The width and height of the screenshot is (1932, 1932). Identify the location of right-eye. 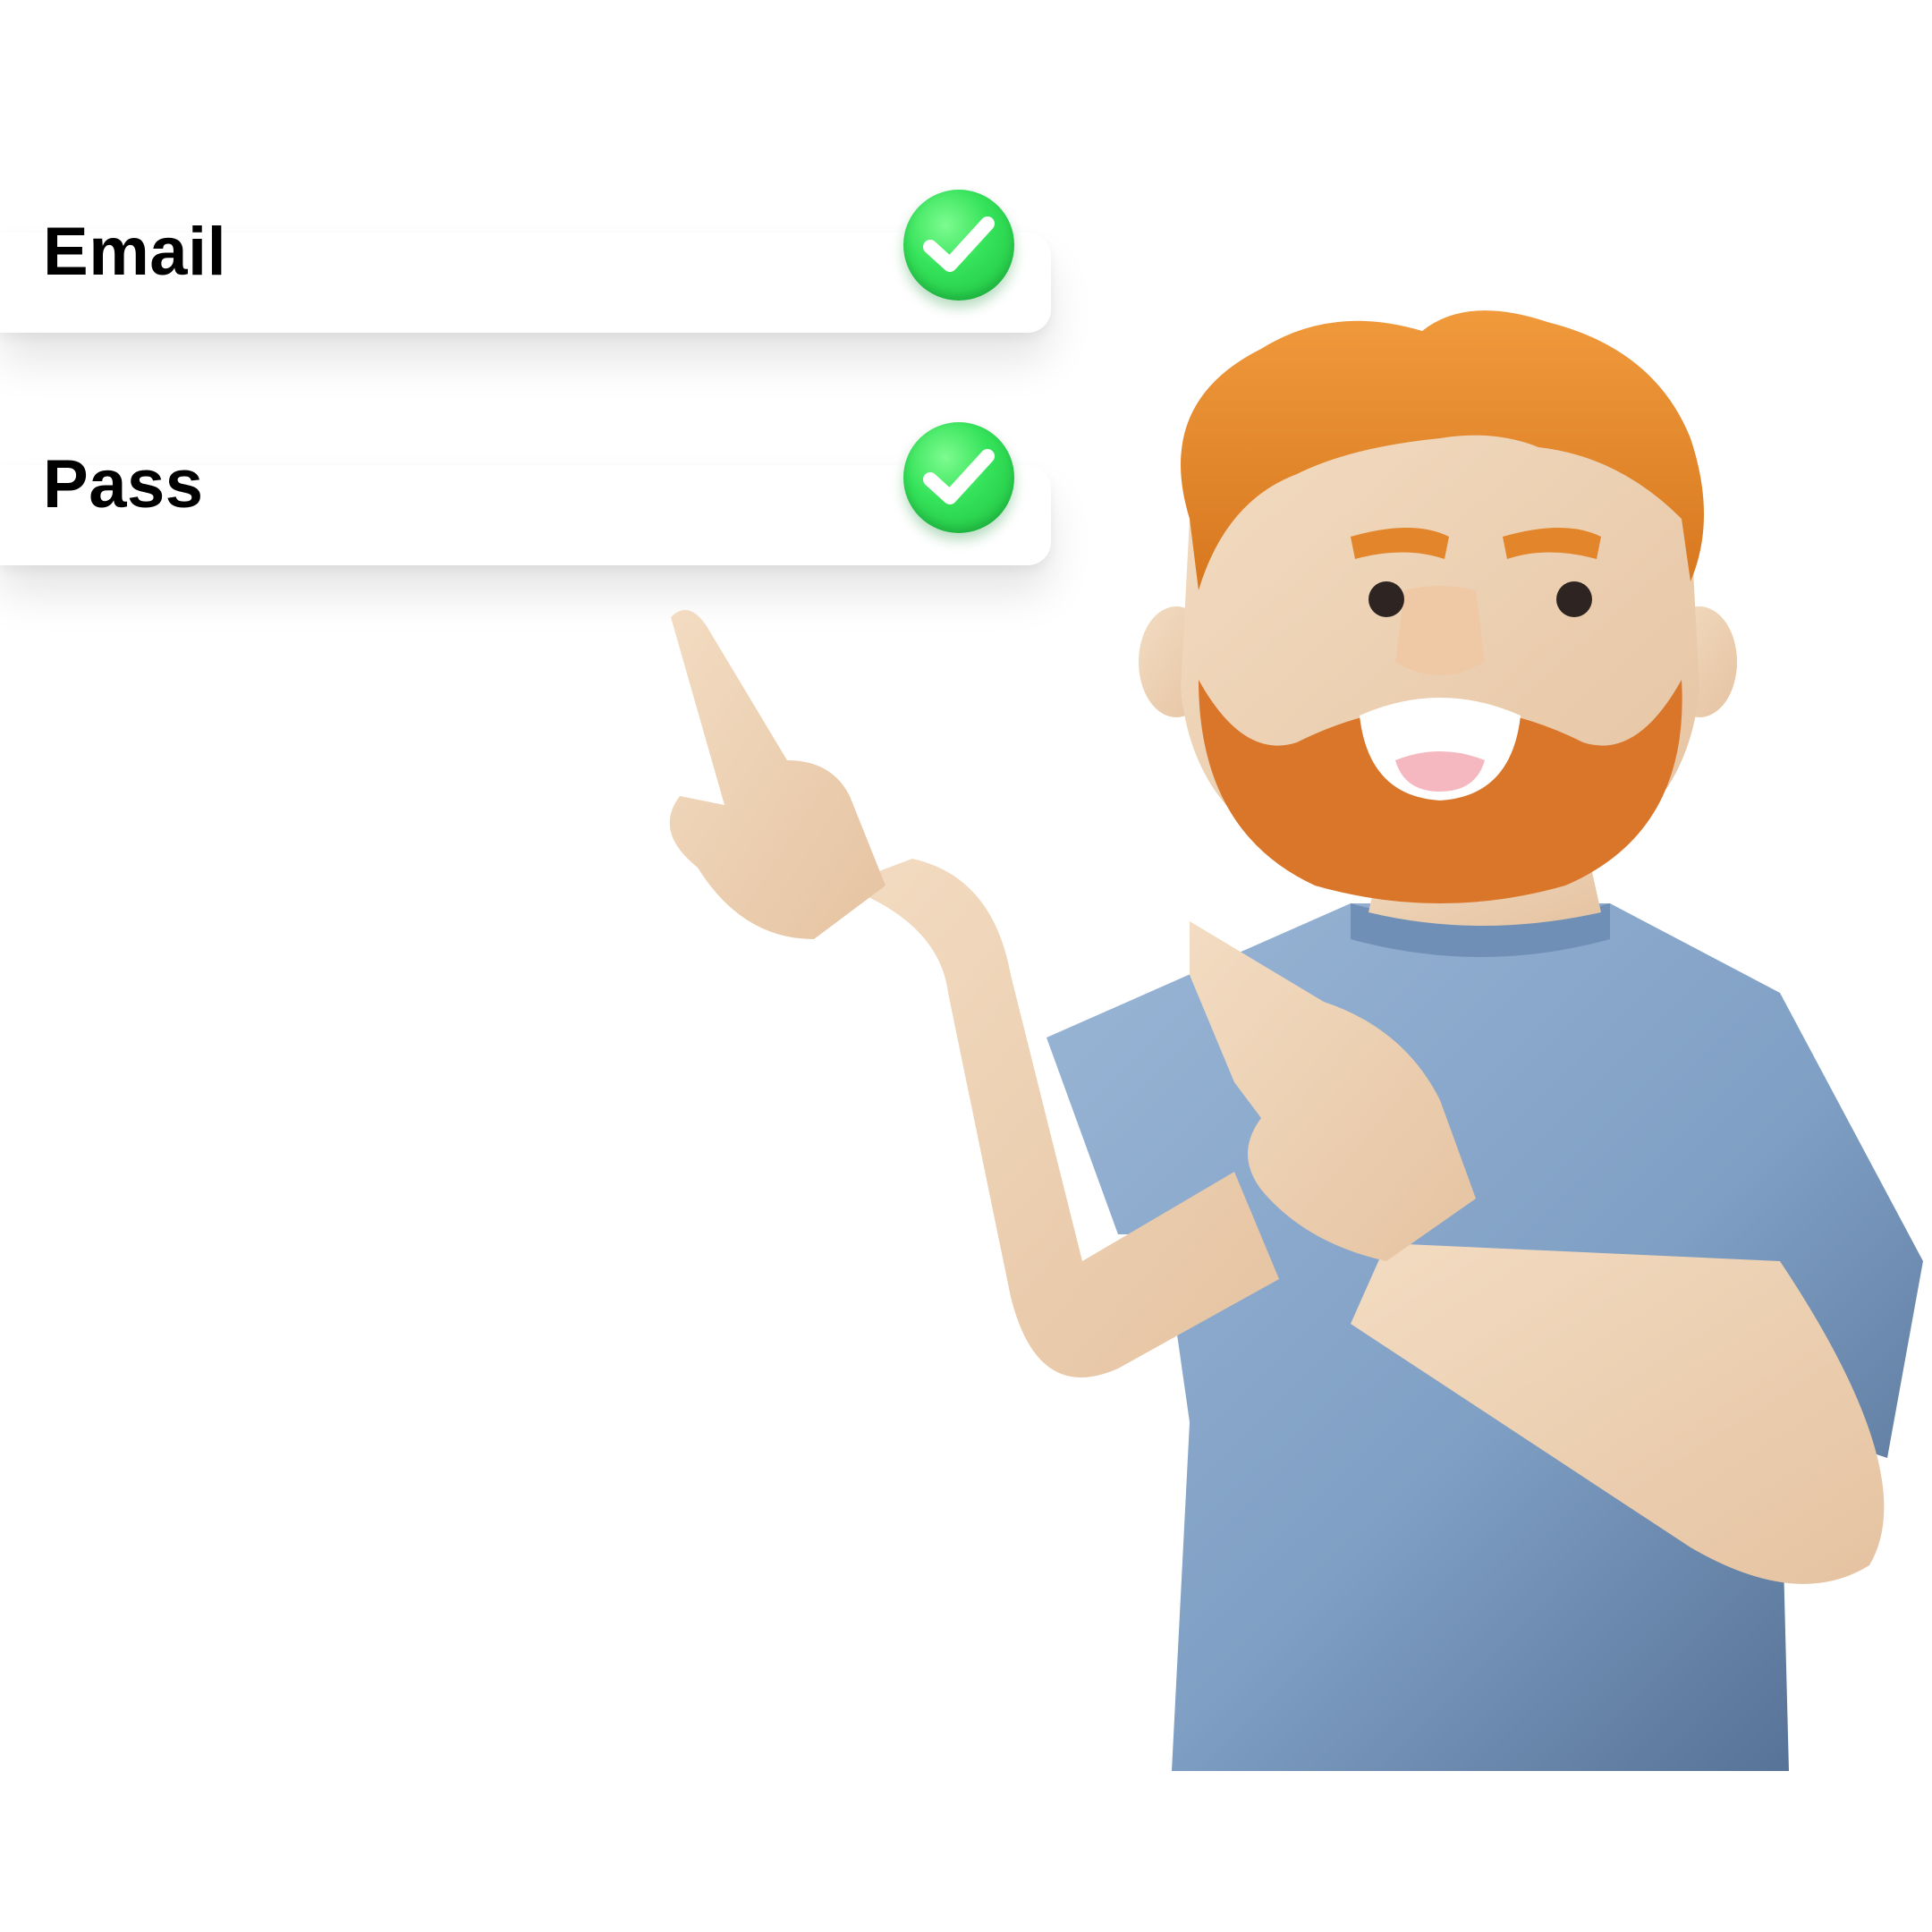
(1574, 599).